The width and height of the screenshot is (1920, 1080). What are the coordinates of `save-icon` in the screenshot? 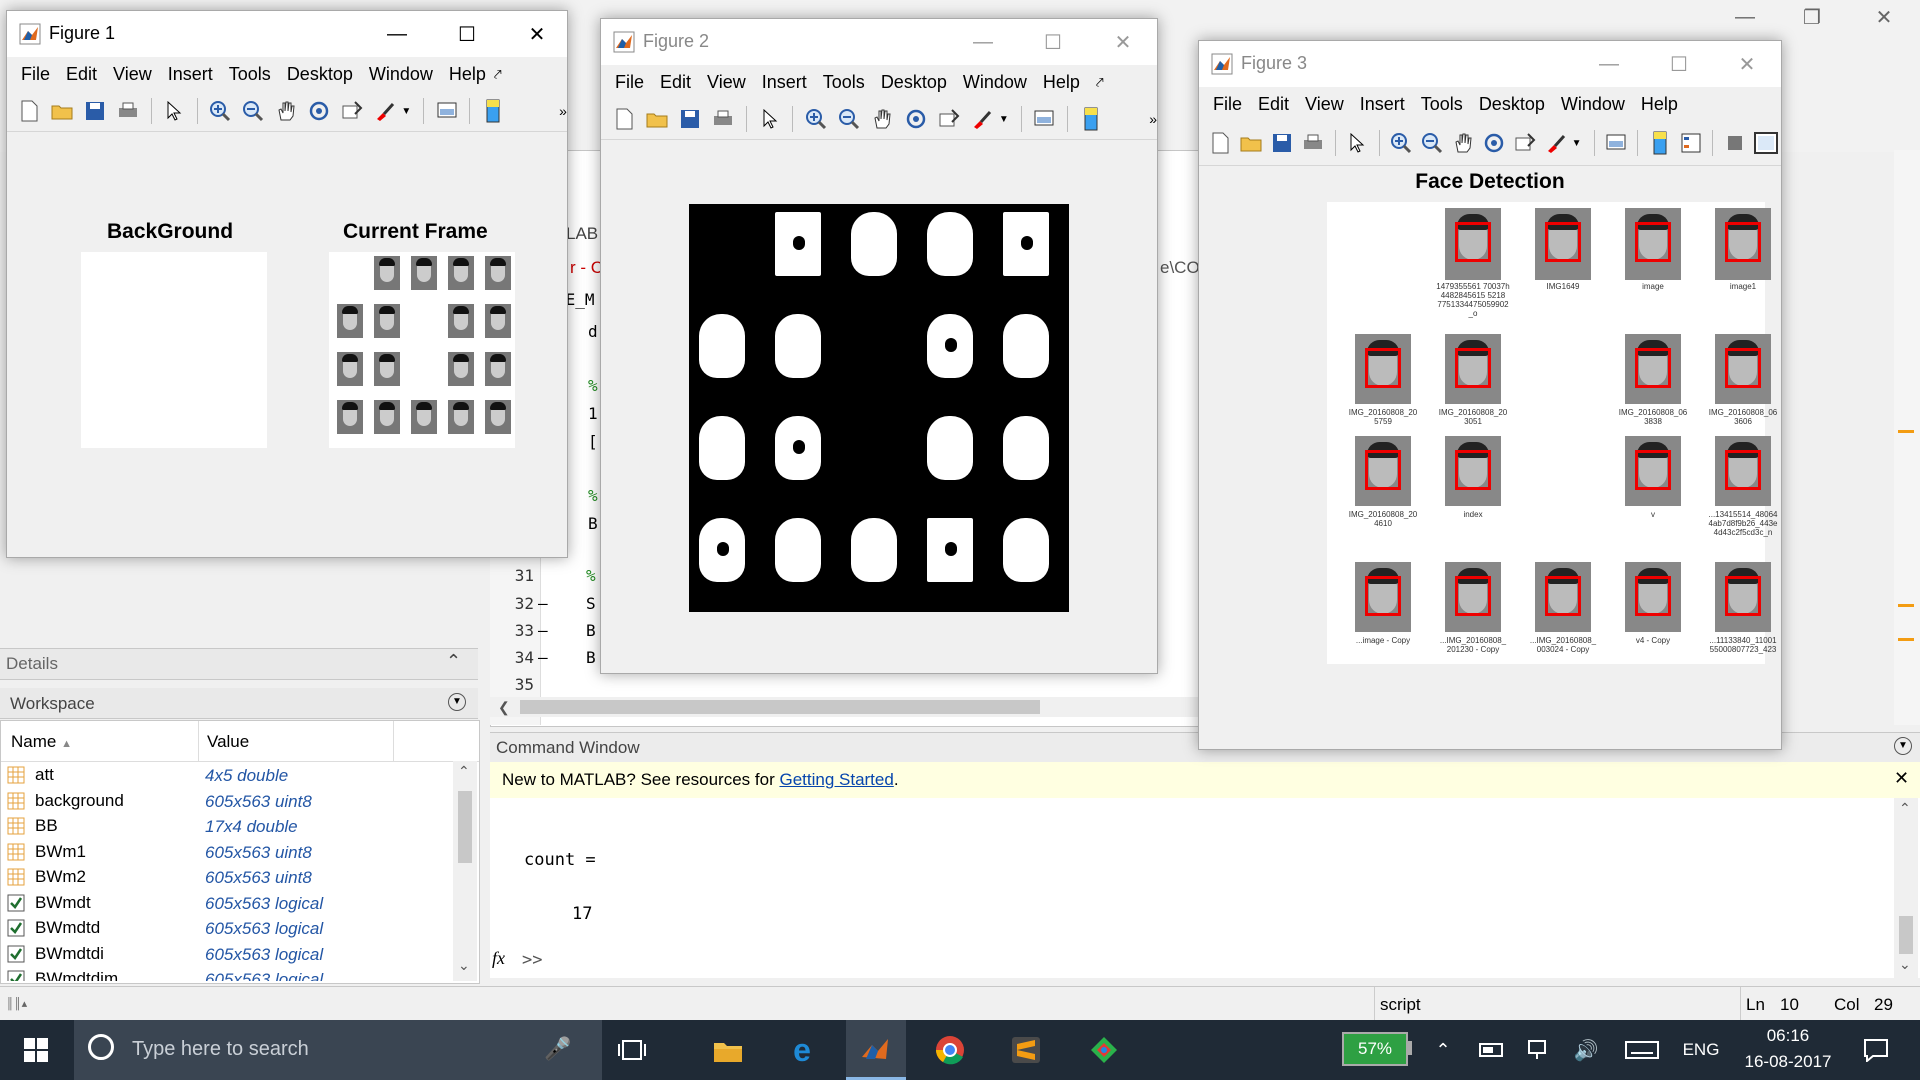 It's located at (95, 111).